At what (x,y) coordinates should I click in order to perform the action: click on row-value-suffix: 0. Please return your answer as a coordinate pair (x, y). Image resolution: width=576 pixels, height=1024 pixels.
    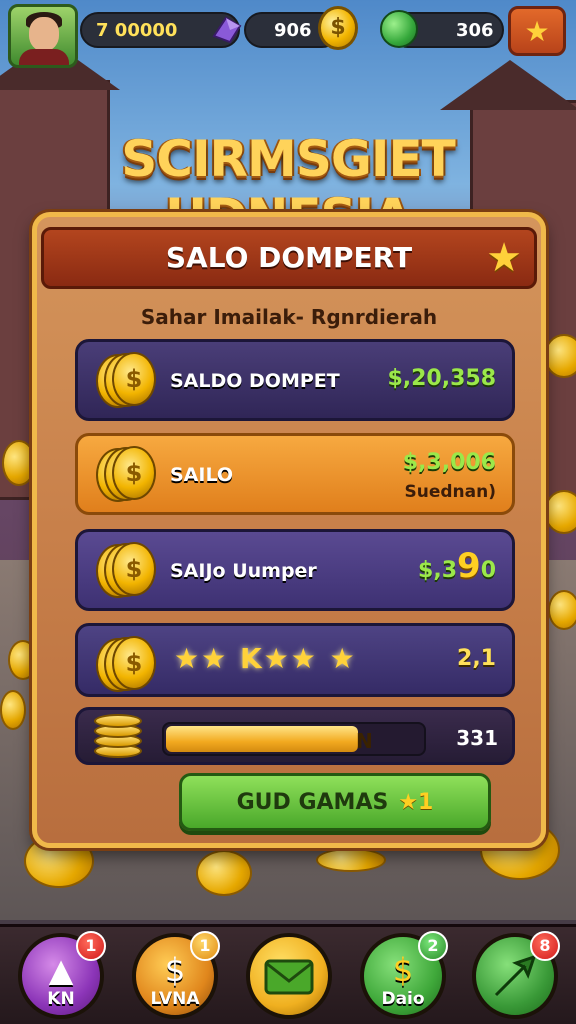
    Looking at the image, I should click on (488, 570).